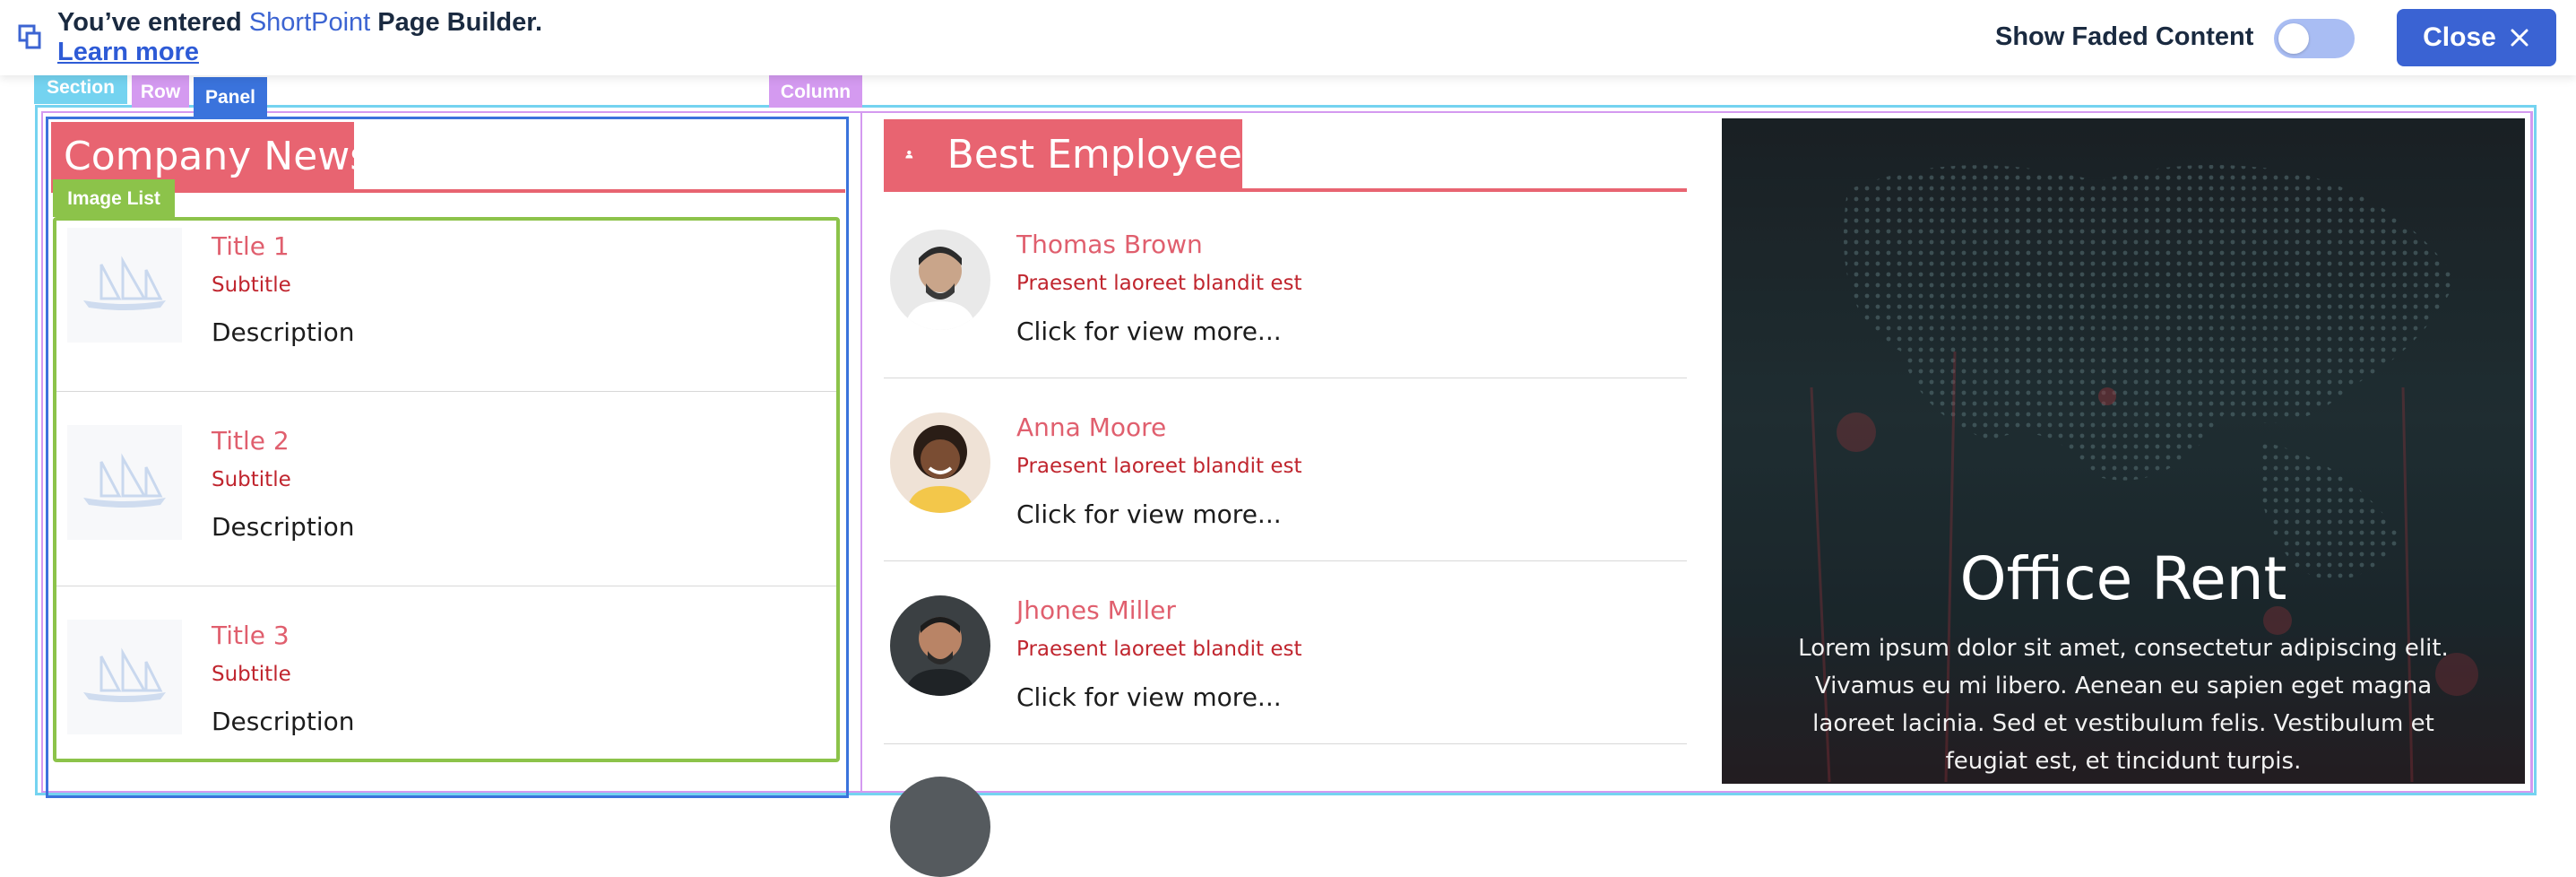 The height and width of the screenshot is (877, 2576). Describe the element at coordinates (1091, 427) in the screenshot. I see `employee-name: Anna Moore` at that location.